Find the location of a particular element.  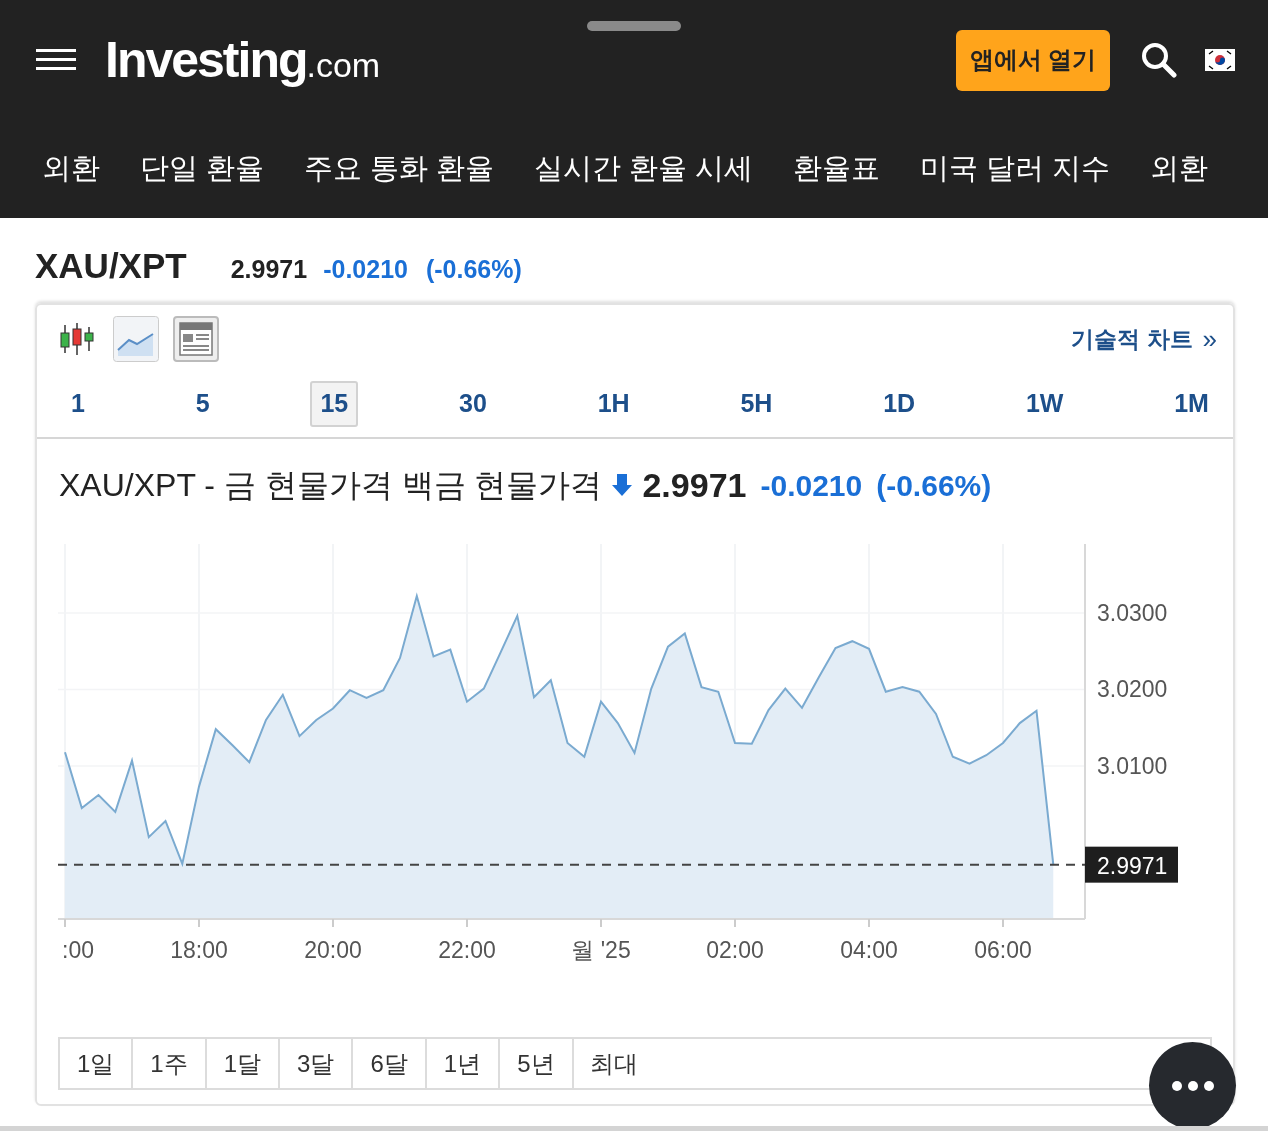

interval-tab: 15 is located at coordinates (334, 404).